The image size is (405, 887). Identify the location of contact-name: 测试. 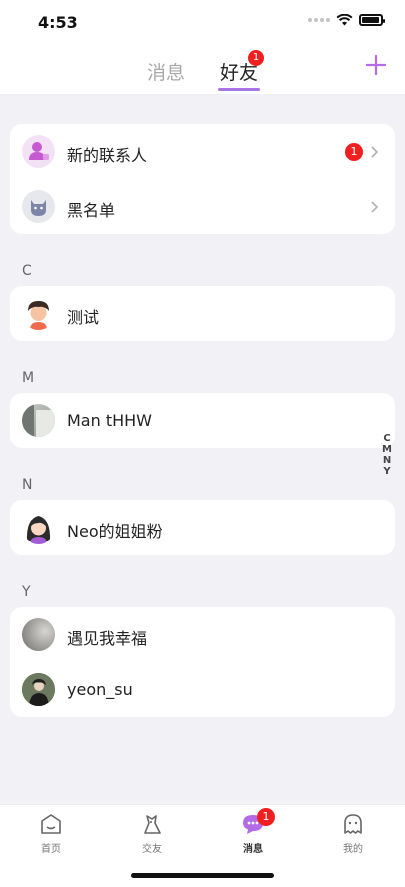
(83, 317).